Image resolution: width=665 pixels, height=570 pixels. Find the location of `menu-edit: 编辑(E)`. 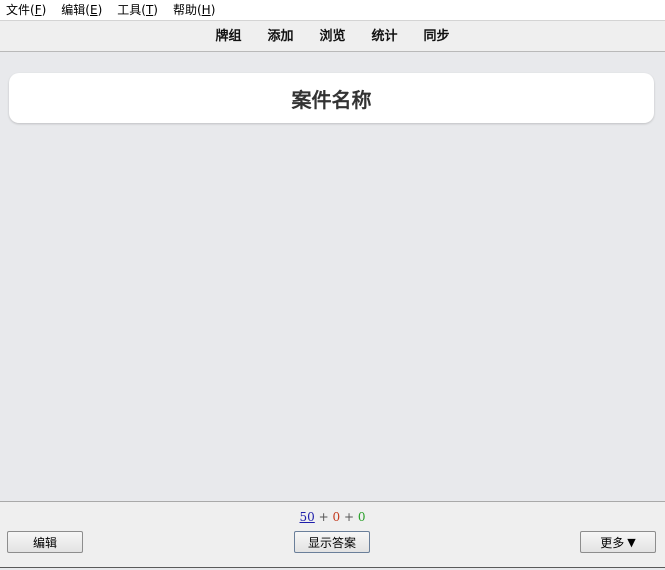

menu-edit: 编辑(E) is located at coordinates (81, 10).